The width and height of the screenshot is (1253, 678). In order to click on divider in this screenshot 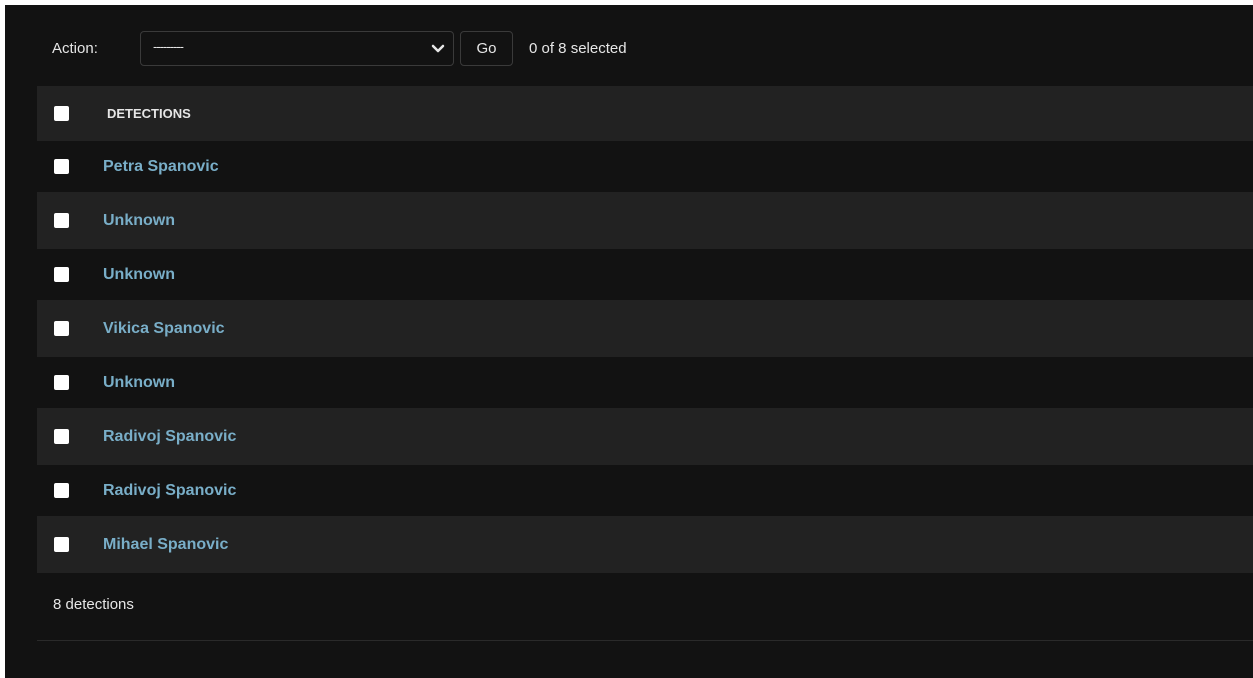, I will do `click(645, 640)`.